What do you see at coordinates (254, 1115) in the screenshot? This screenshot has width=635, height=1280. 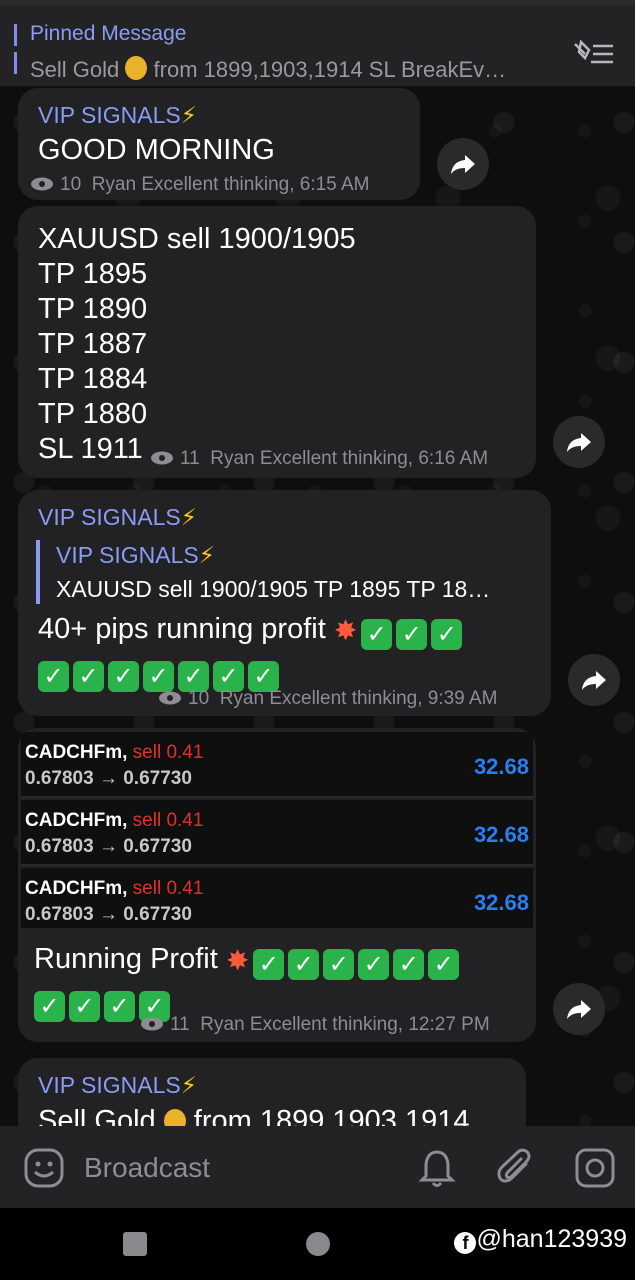 I see `message-text: Sell Gold from 1899,1903,1914` at bounding box center [254, 1115].